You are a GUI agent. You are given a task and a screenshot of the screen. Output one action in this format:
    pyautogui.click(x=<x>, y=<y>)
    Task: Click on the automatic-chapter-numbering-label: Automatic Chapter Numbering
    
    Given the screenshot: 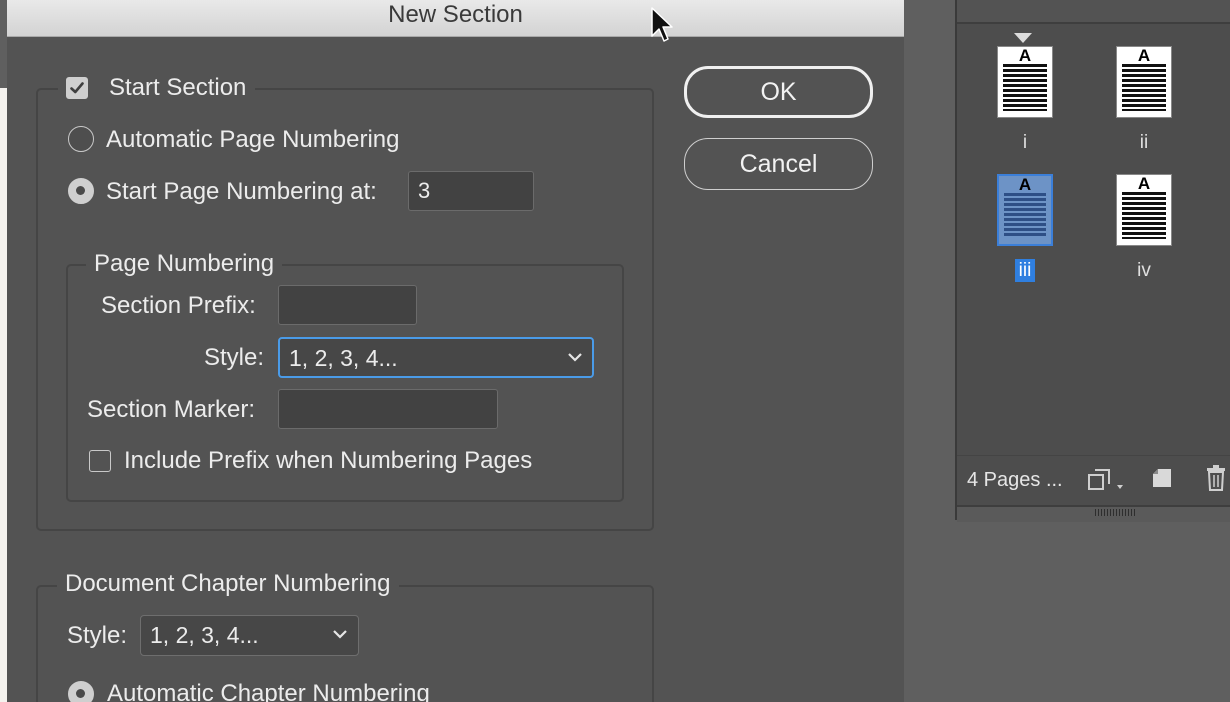 What is the action you would take?
    pyautogui.click(x=268, y=690)
    